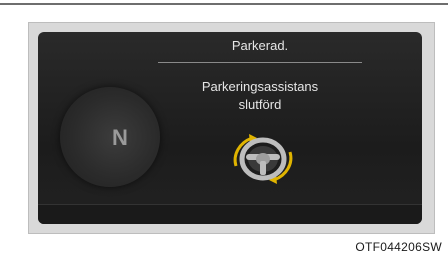 This screenshot has height=266, width=448. I want to click on top-rule, so click(224, 4).